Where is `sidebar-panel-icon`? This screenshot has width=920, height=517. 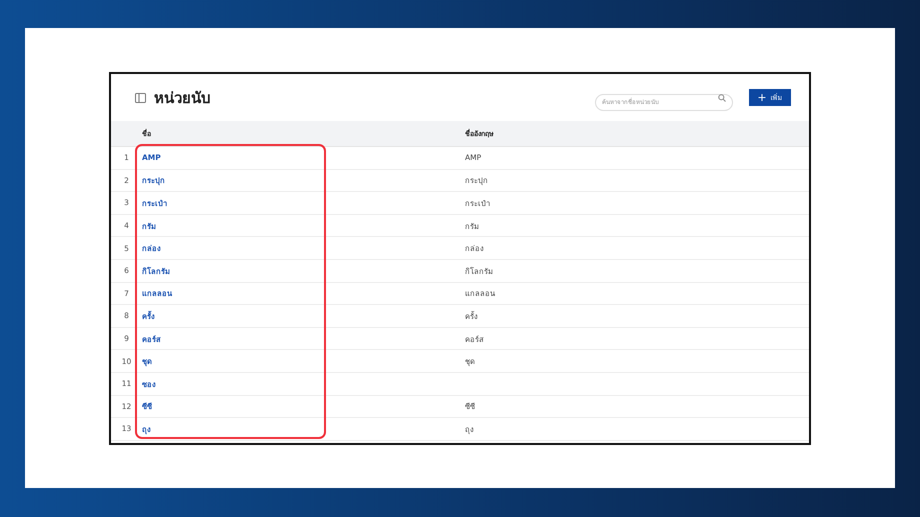 sidebar-panel-icon is located at coordinates (140, 97).